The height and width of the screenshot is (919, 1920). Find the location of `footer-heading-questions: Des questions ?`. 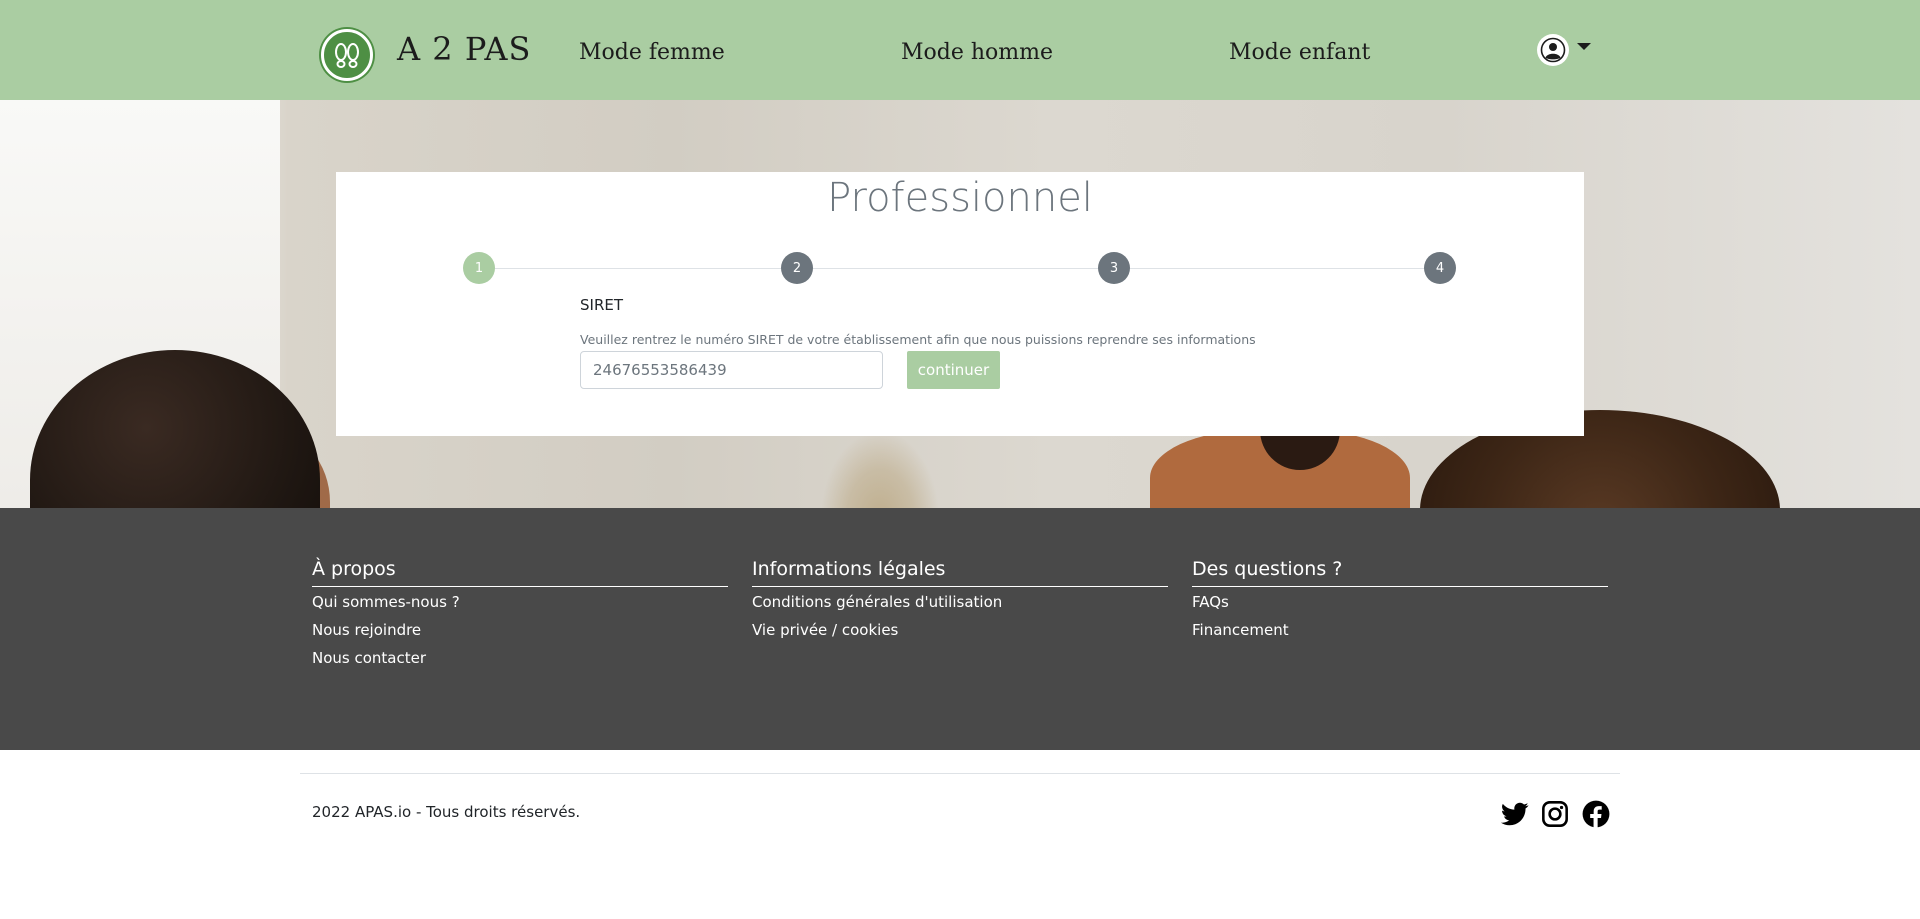

footer-heading-questions: Des questions ? is located at coordinates (1400, 572).